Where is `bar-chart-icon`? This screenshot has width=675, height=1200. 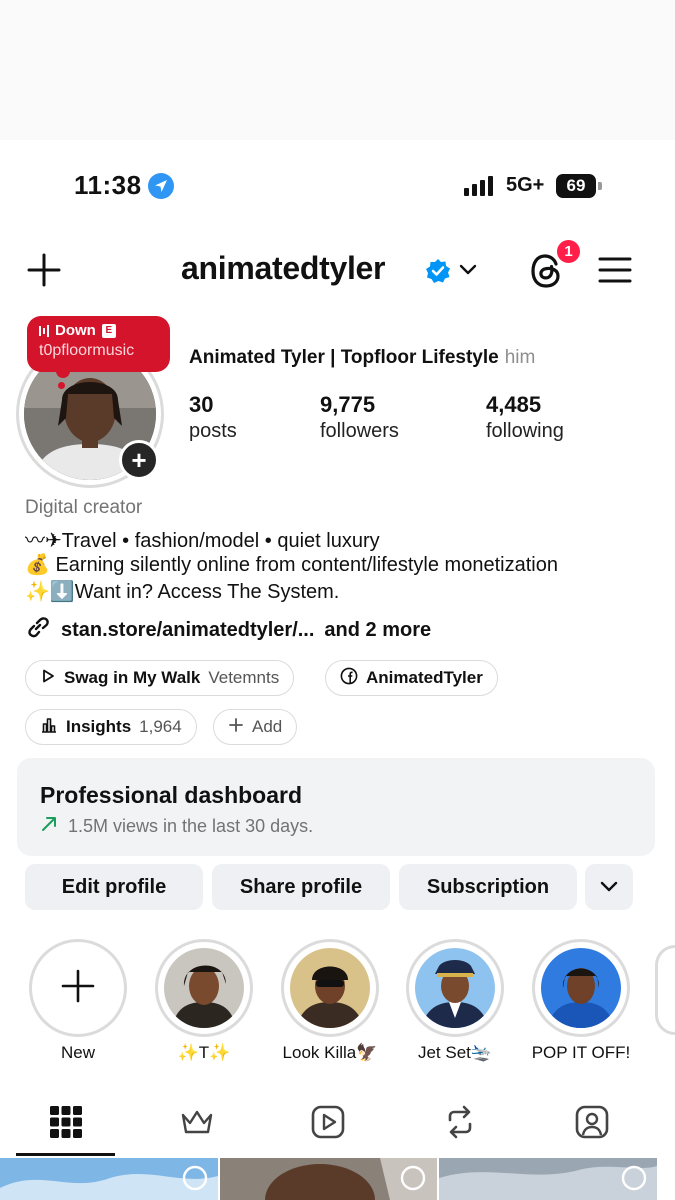 bar-chart-icon is located at coordinates (49, 727).